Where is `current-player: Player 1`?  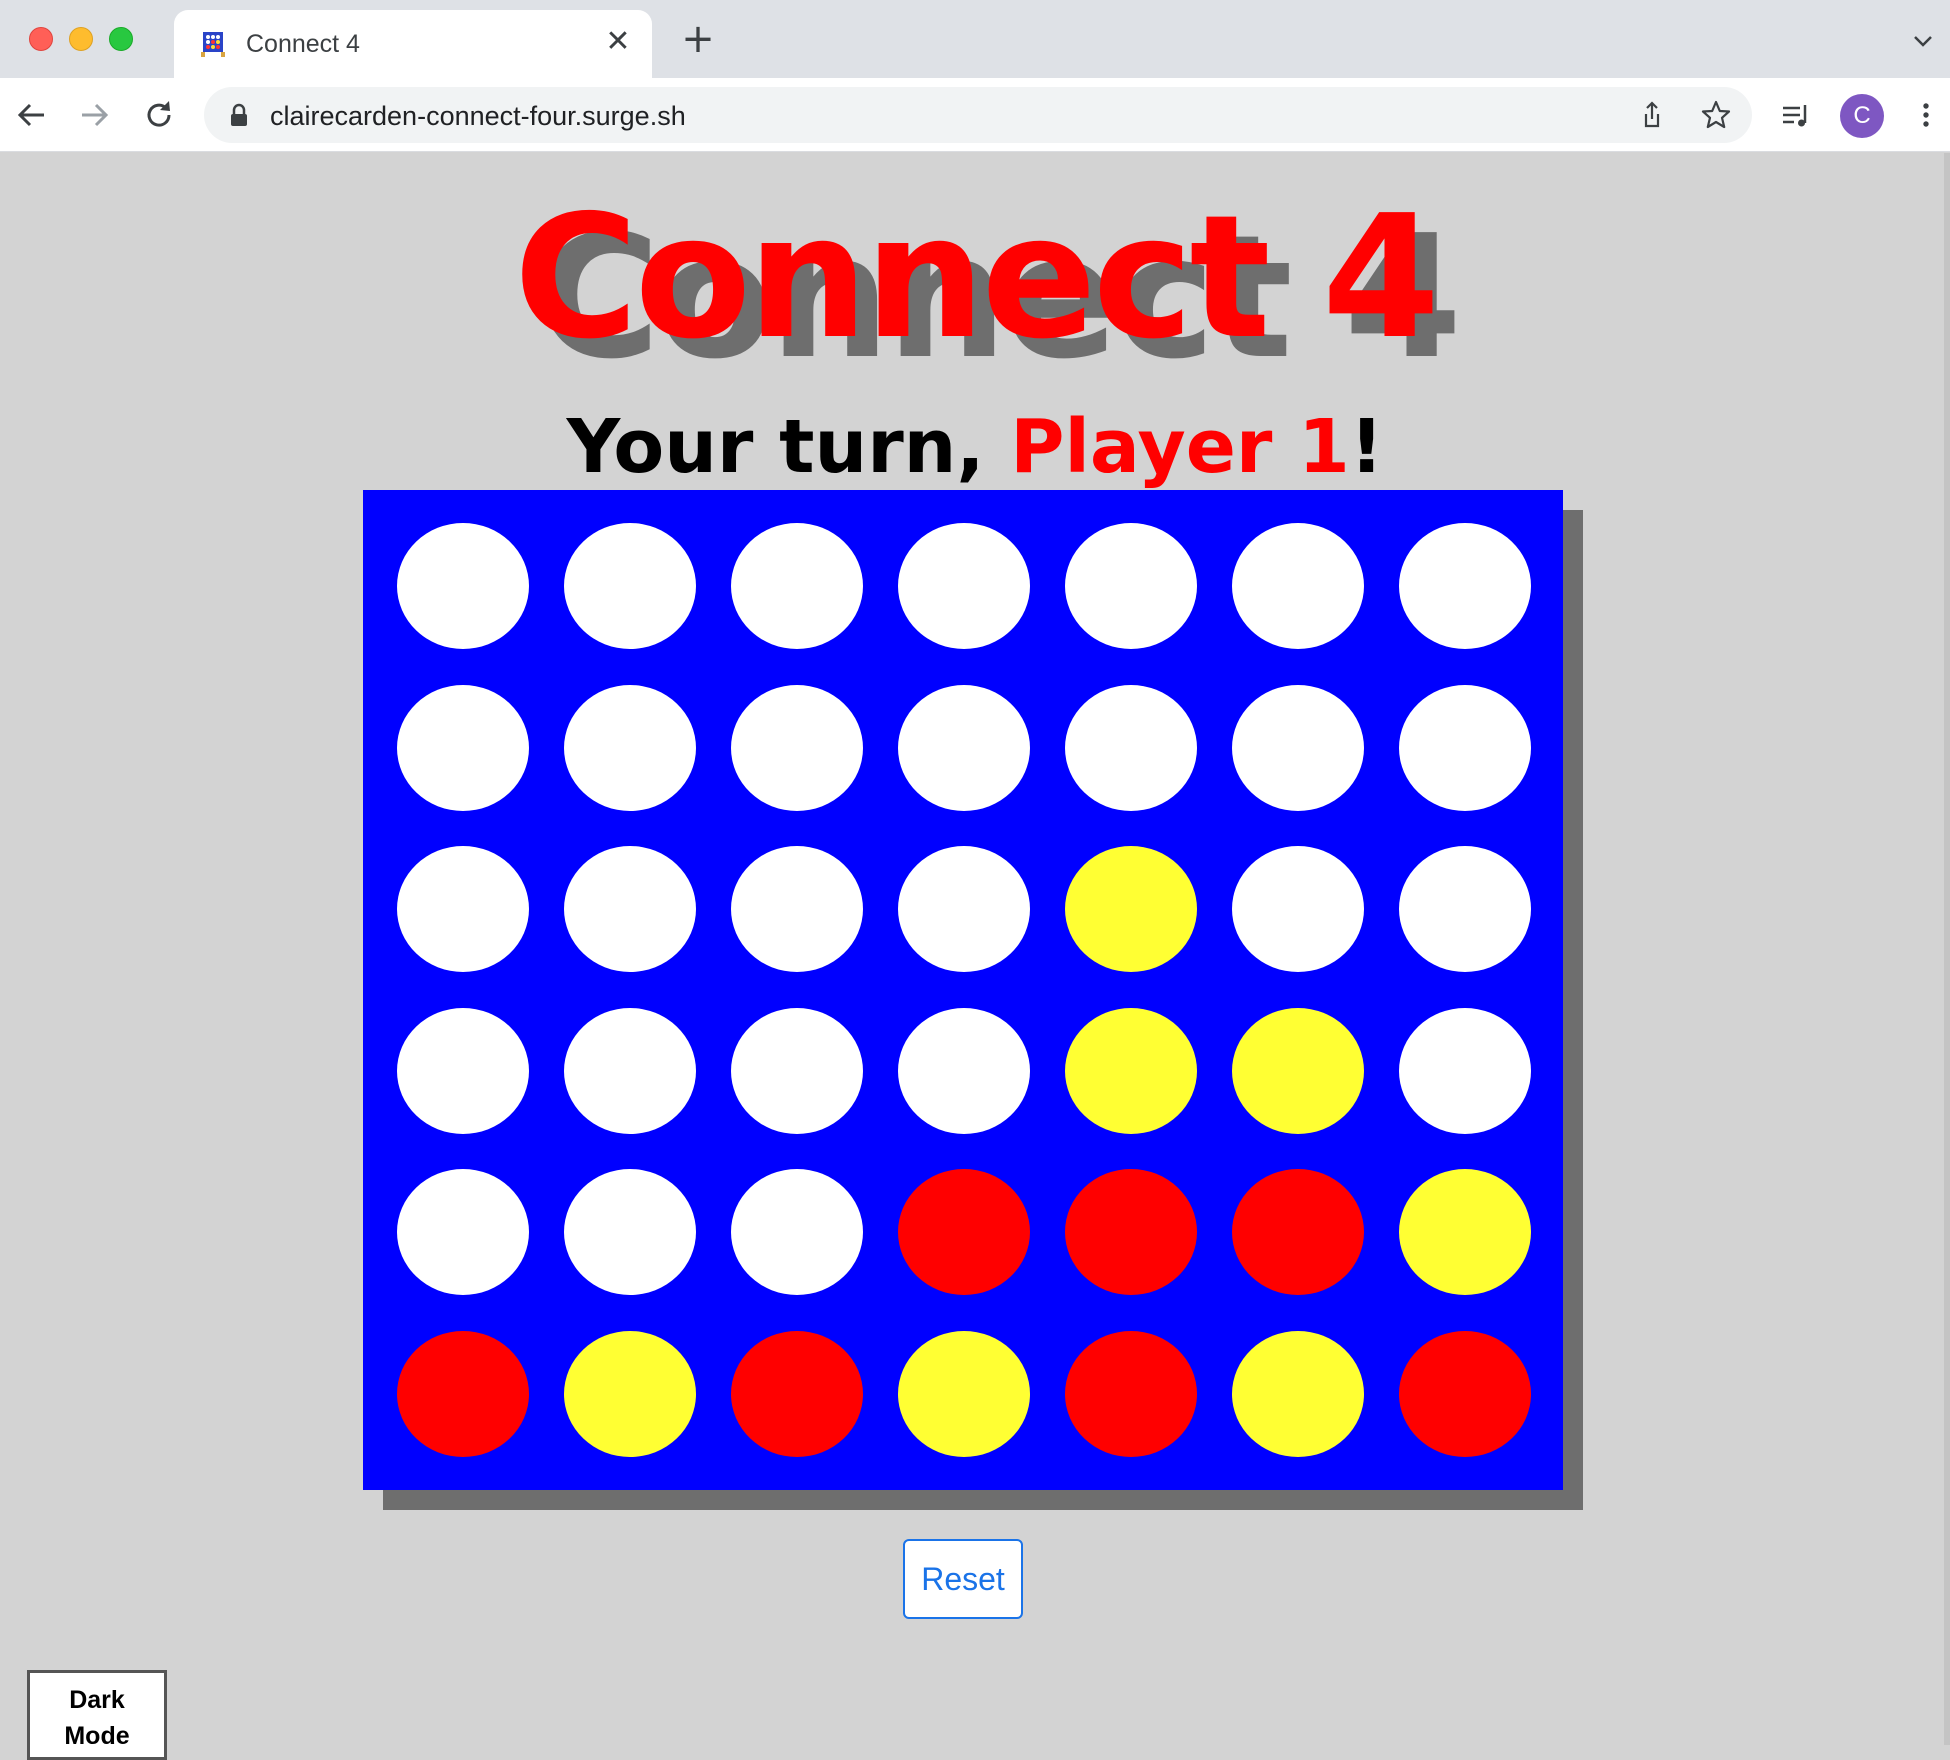 current-player: Player 1 is located at coordinates (1180, 447).